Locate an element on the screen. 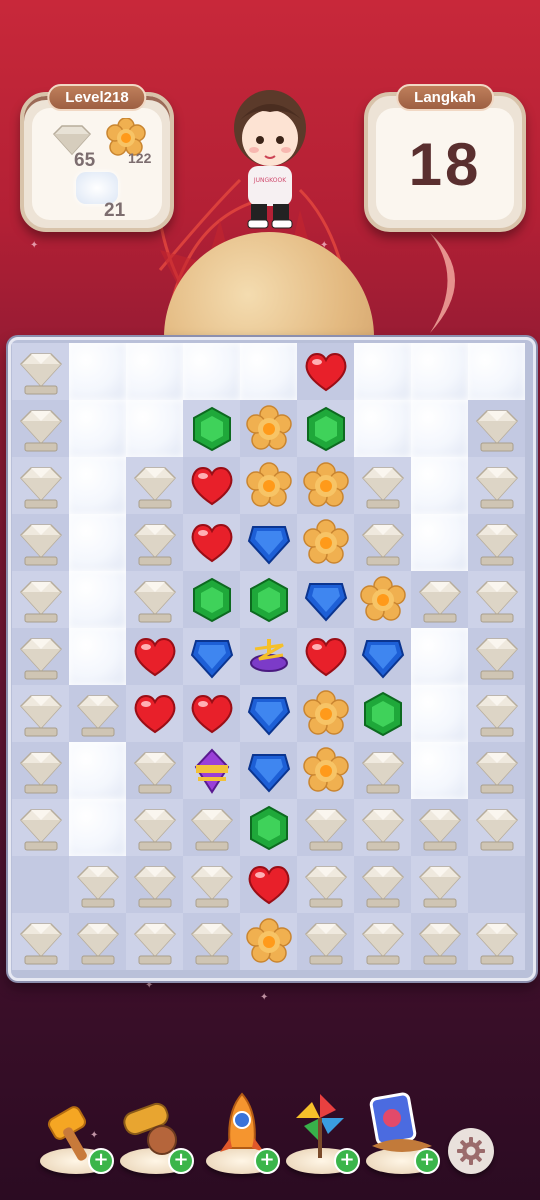  add-card-icon: + is located at coordinates (427, 1161).